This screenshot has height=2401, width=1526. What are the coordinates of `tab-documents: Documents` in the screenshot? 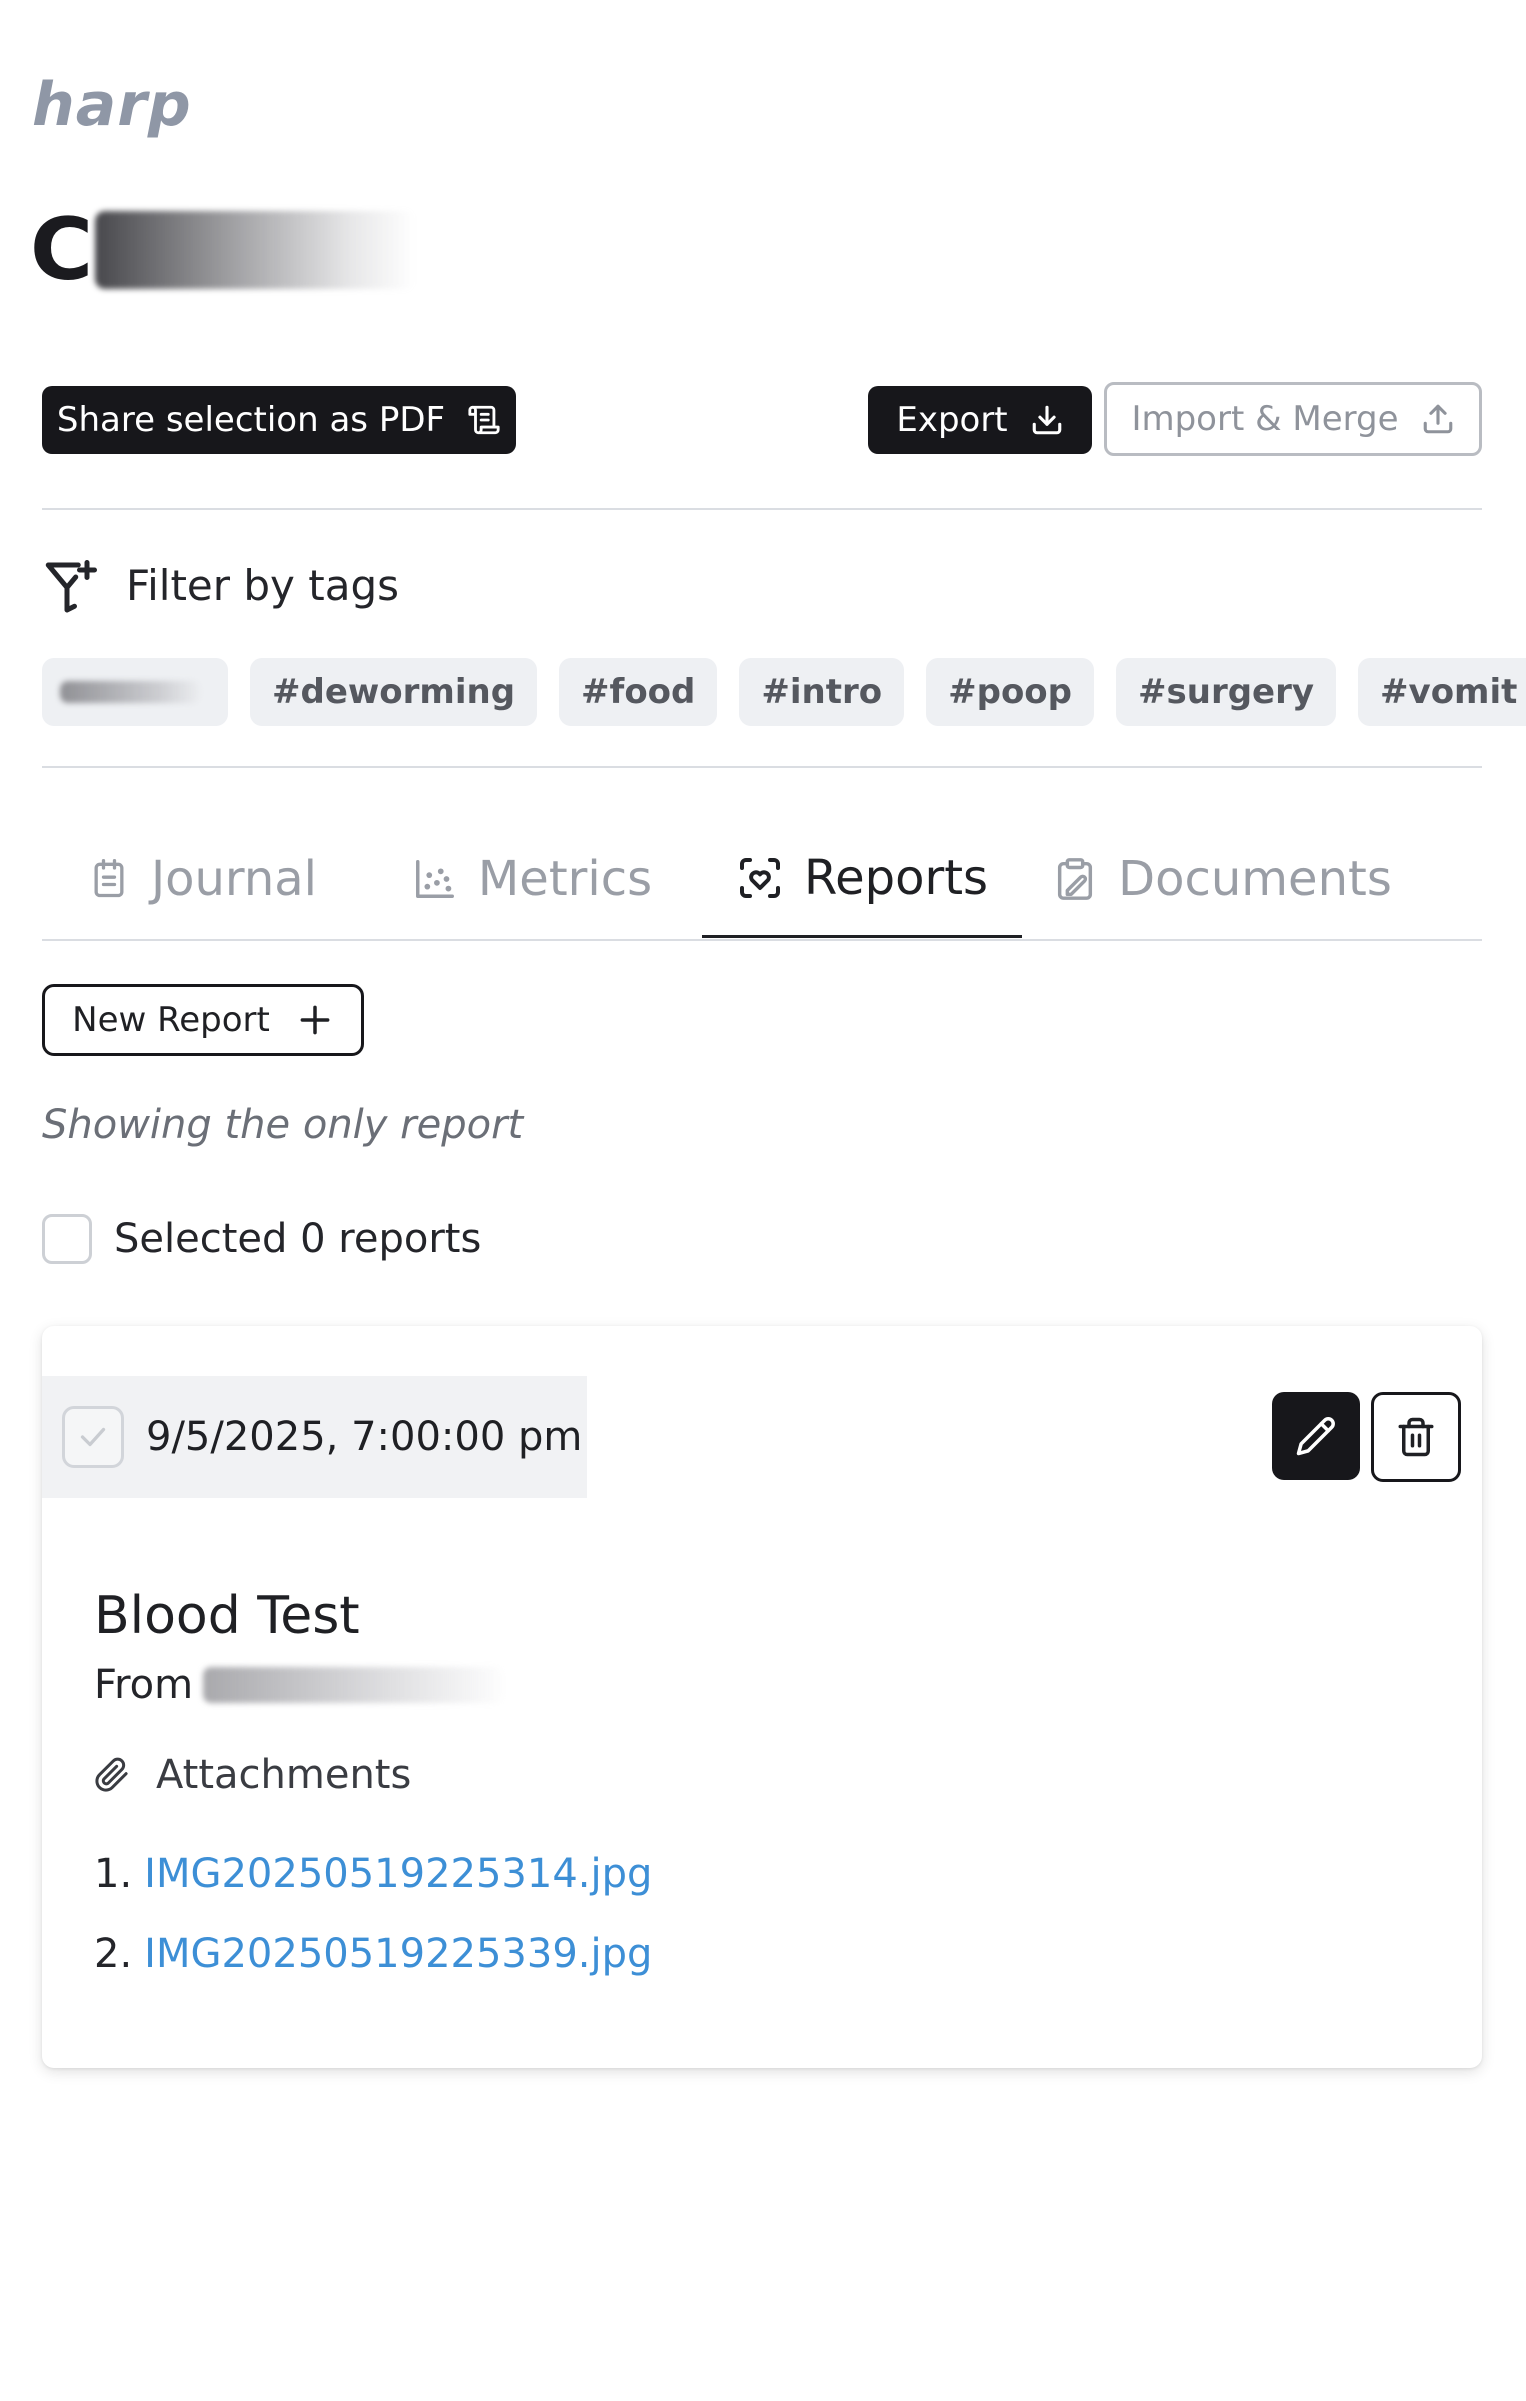 It's located at (1222, 879).